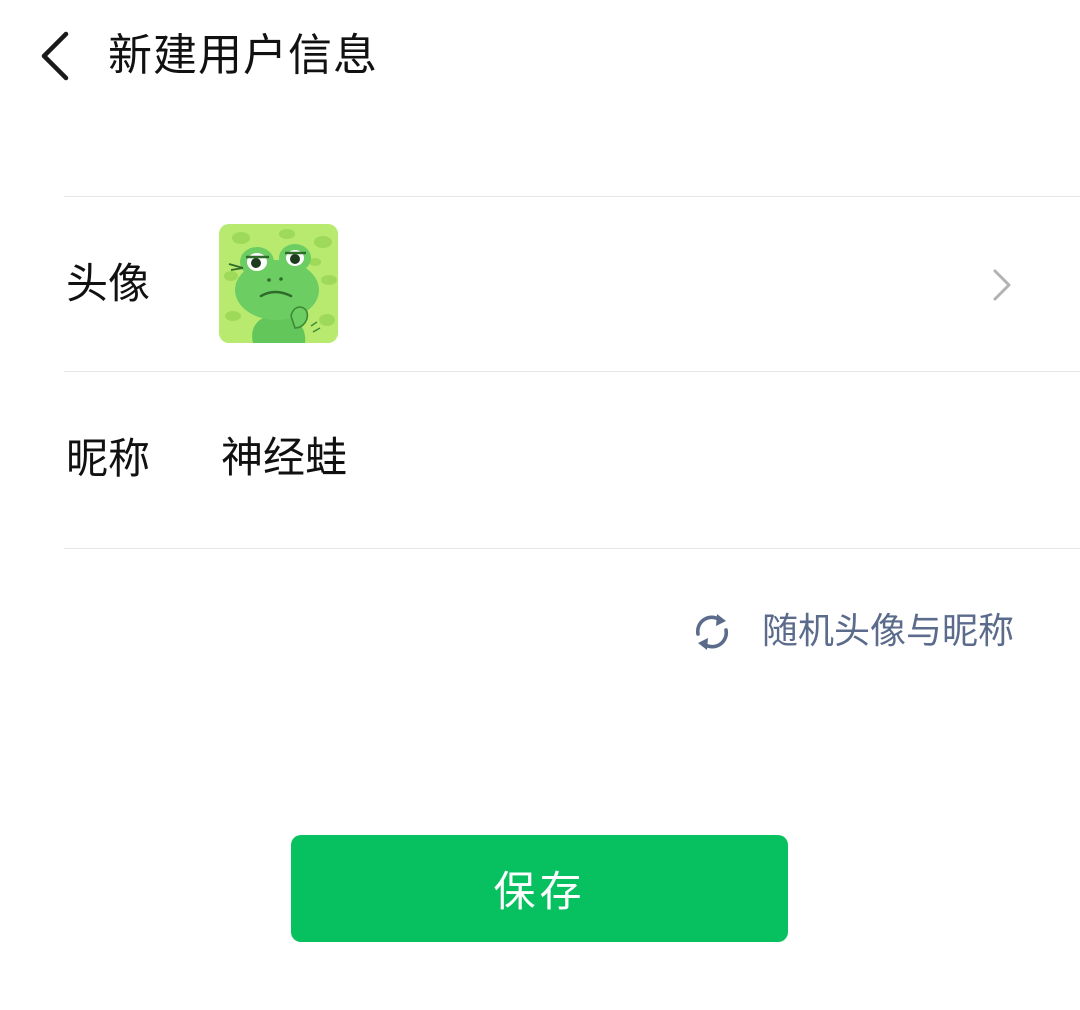 The height and width of the screenshot is (1010, 1080). I want to click on chevron-left-icon, so click(55, 56).